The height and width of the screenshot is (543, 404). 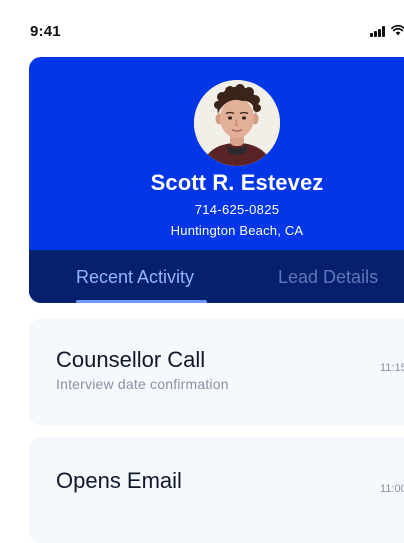 What do you see at coordinates (397, 30) in the screenshot?
I see `wifi-icon` at bounding box center [397, 30].